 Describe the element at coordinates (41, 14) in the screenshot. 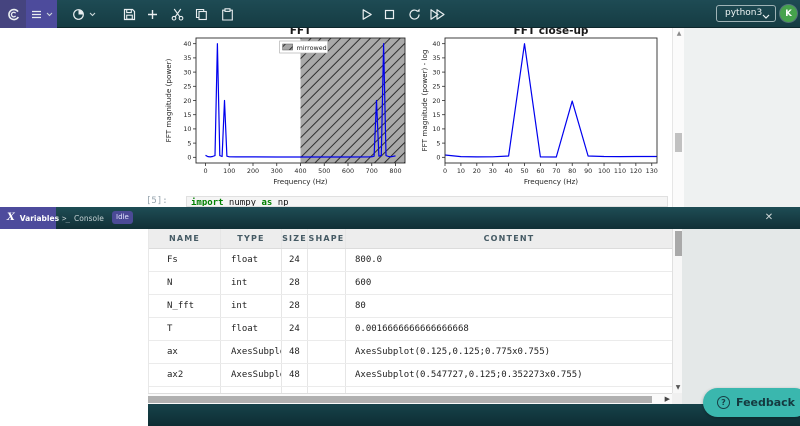

I see `main-menu-button` at that location.